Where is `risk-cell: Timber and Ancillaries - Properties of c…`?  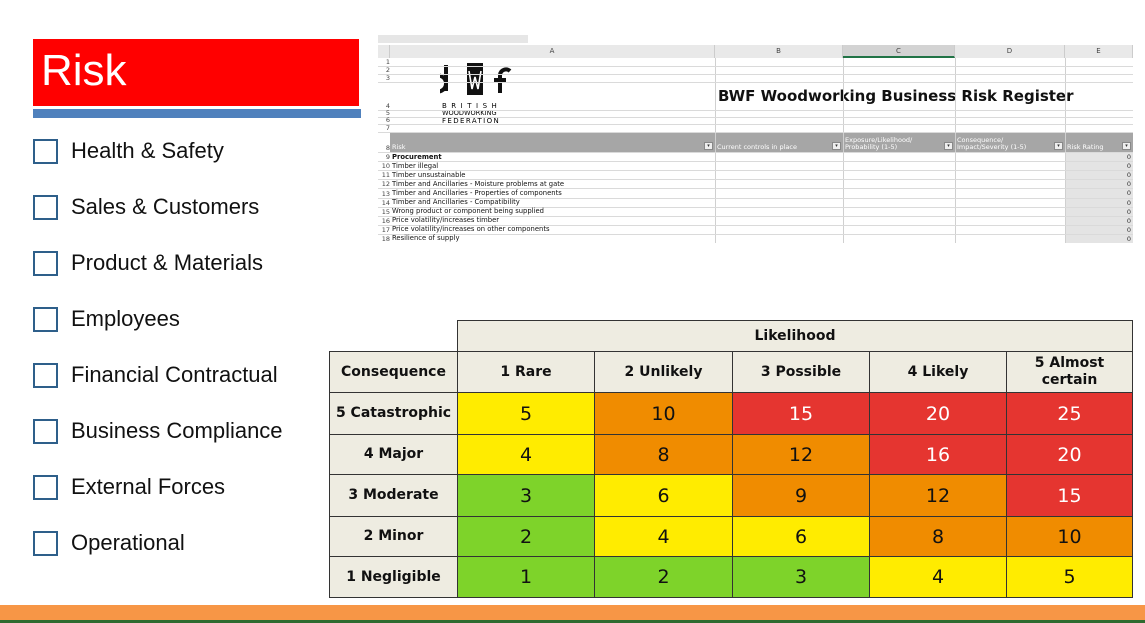 risk-cell: Timber and Ancillaries - Properties of c… is located at coordinates (477, 193).